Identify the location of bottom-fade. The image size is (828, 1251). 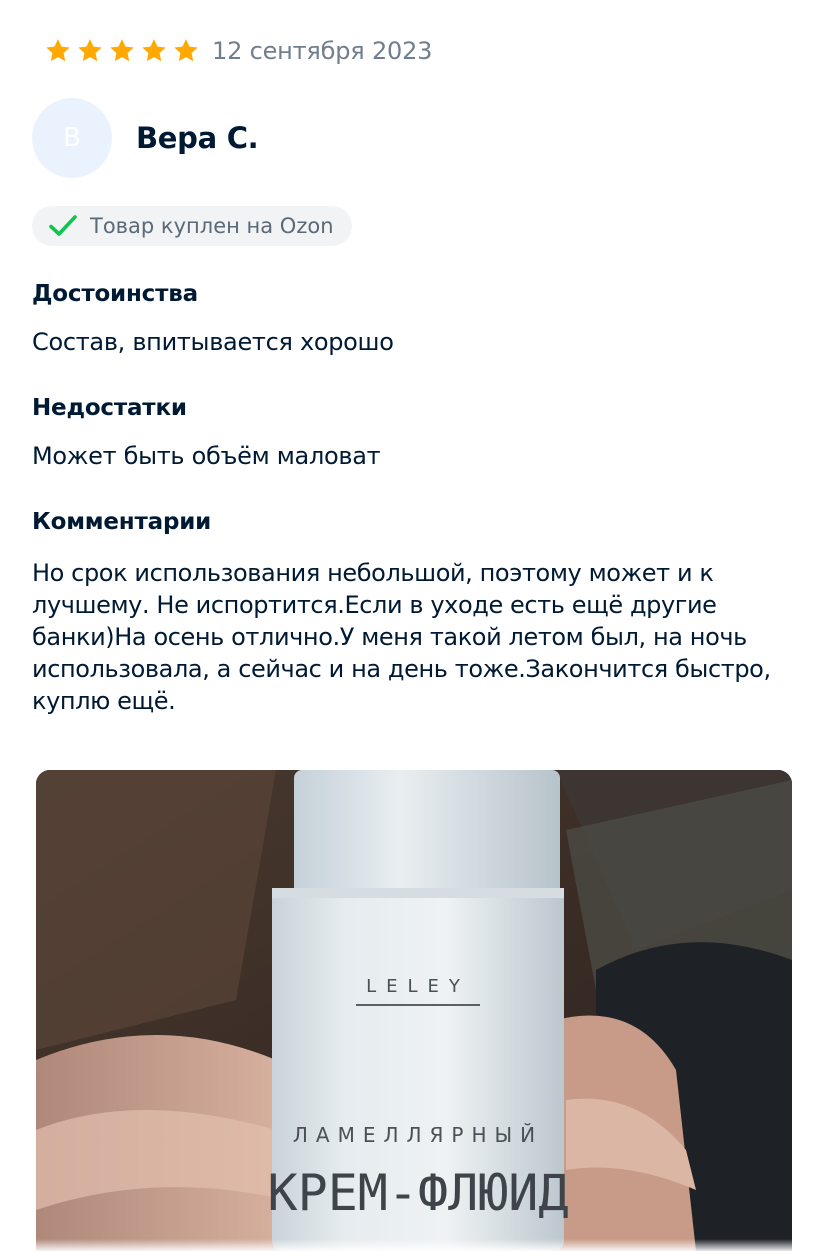
(414, 1245).